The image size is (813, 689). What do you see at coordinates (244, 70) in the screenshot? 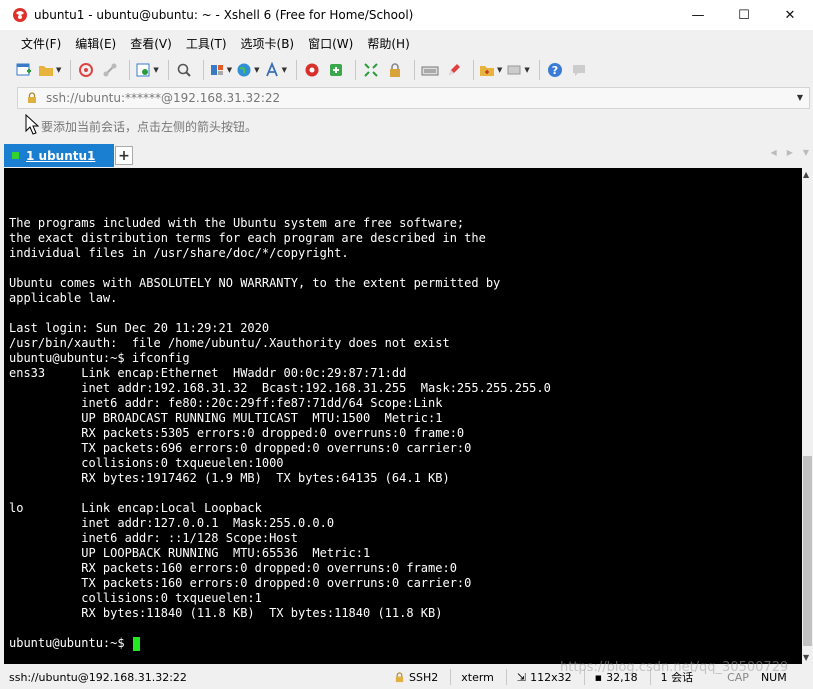
I see `globe-icon` at bounding box center [244, 70].